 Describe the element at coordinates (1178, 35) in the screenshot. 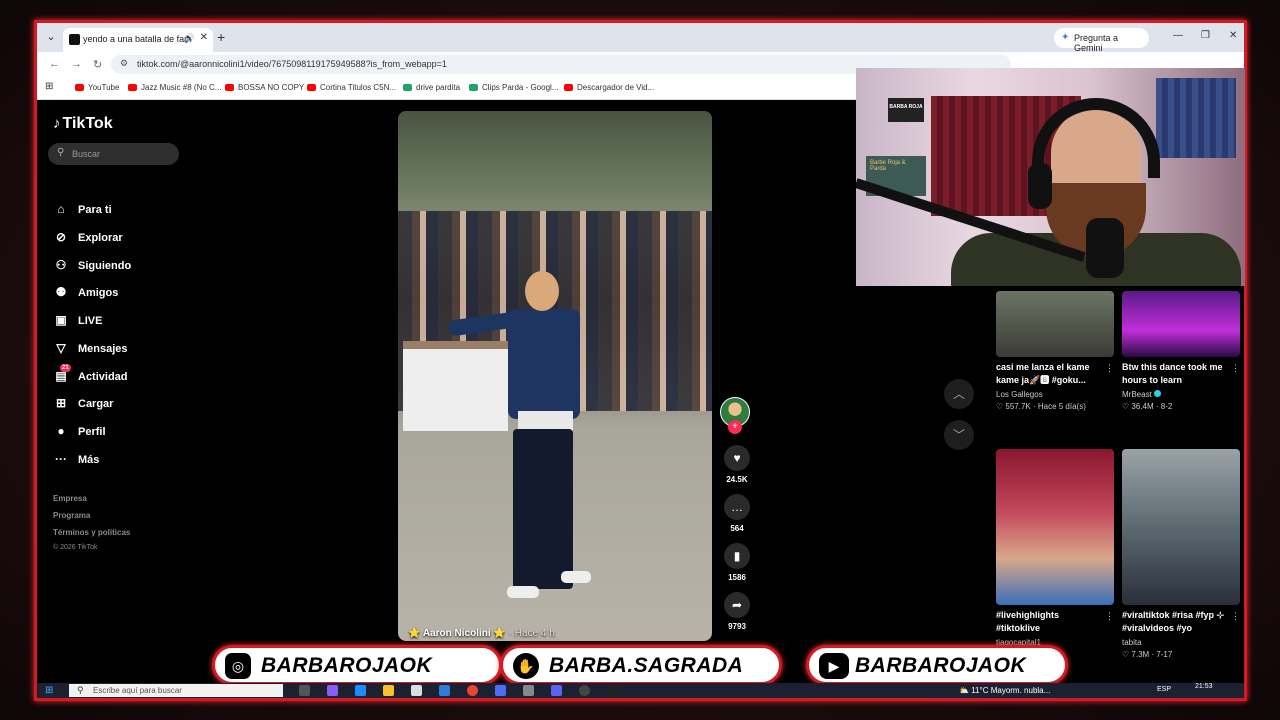

I see `minimize-icon: —` at that location.